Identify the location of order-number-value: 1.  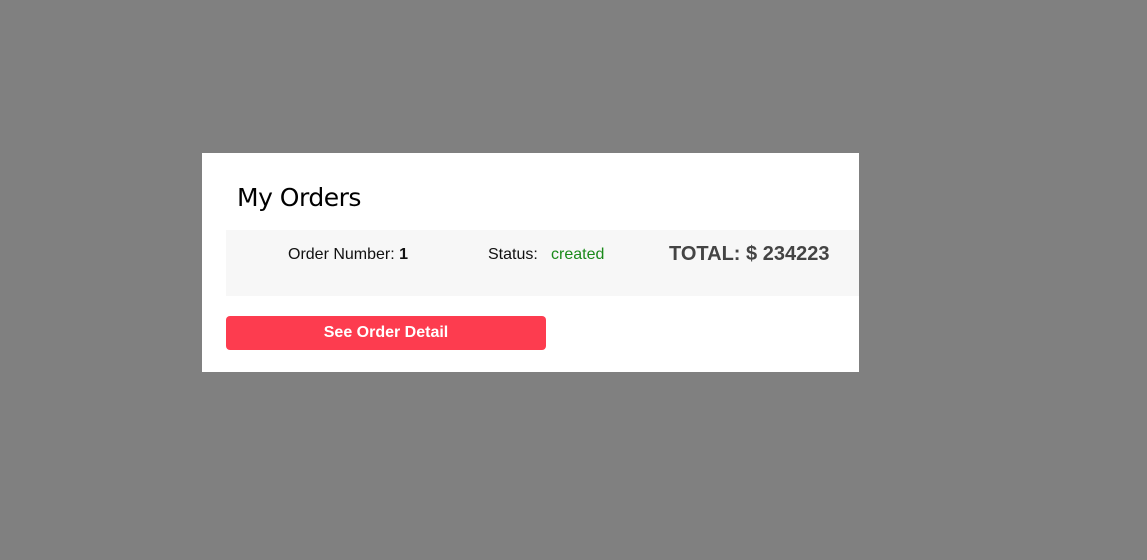
(404, 254).